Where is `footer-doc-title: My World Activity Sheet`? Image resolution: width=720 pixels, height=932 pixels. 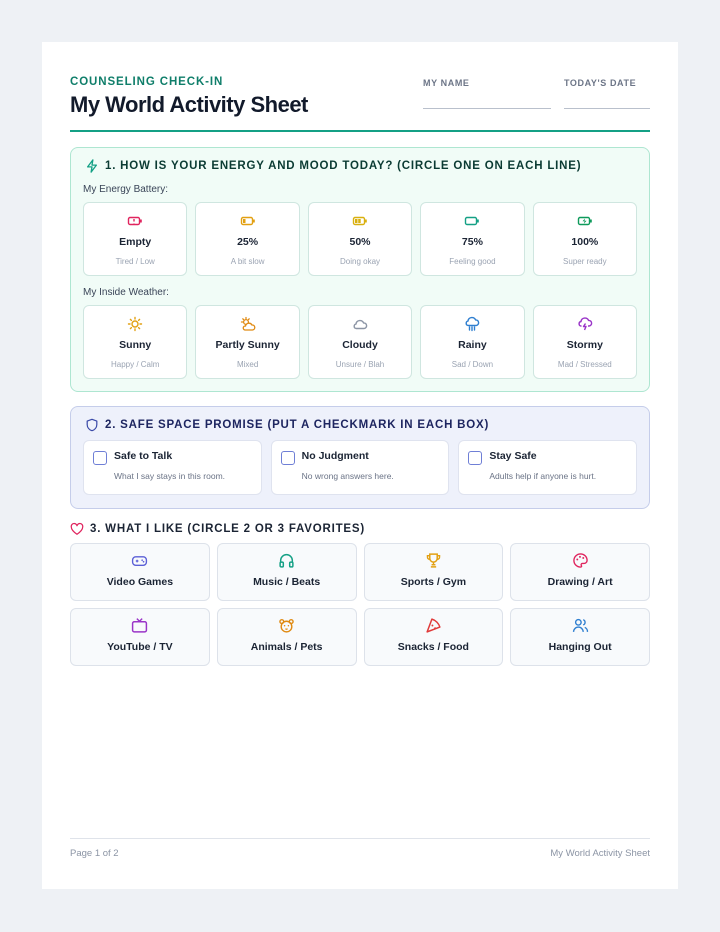
footer-doc-title: My World Activity Sheet is located at coordinates (600, 853).